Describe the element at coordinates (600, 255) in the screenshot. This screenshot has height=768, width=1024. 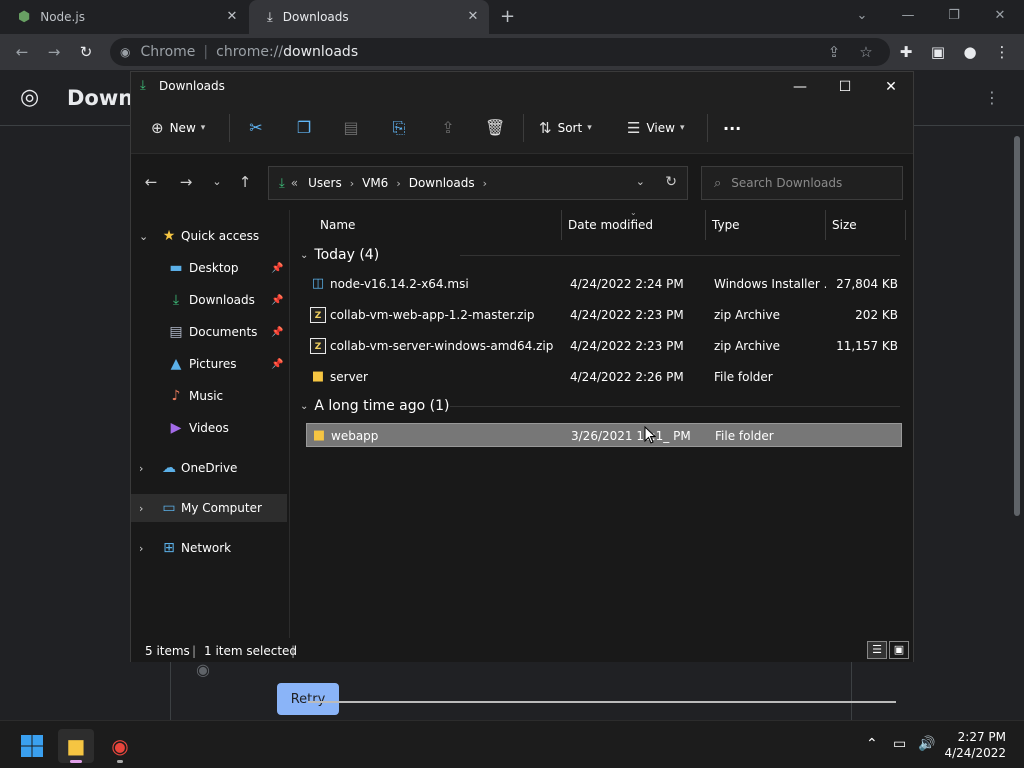
I see `group-header-today: ⌄ Today (4)` at that location.